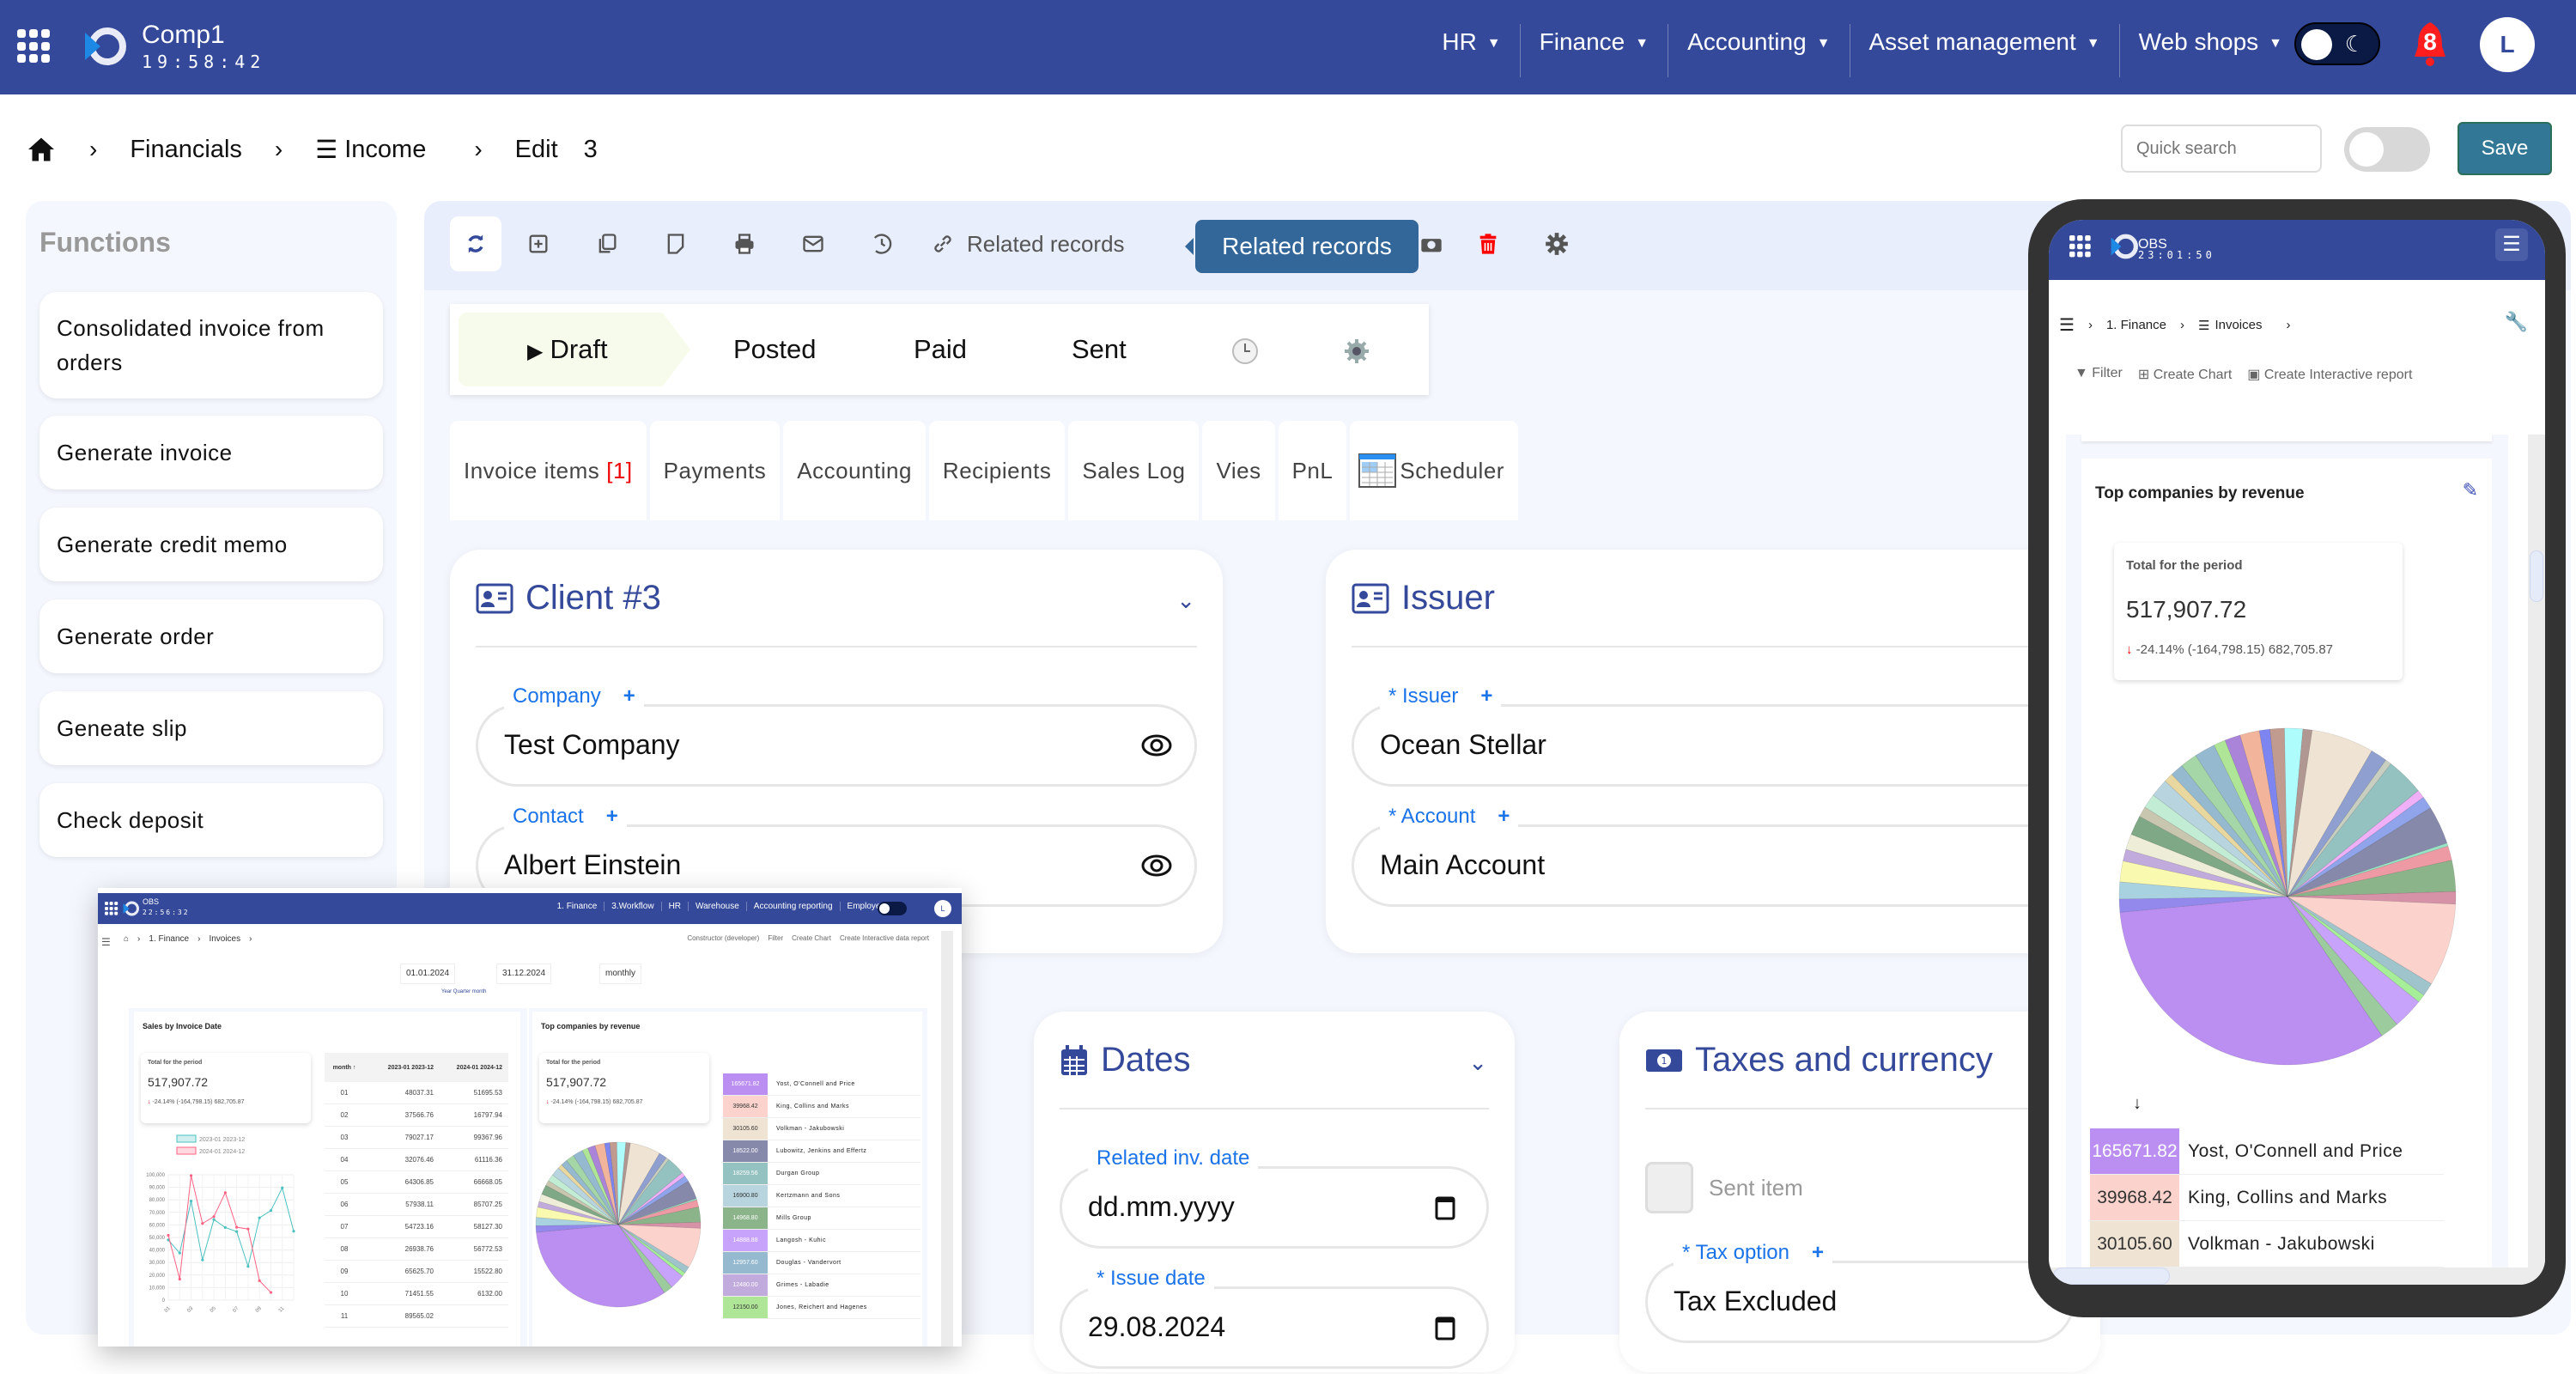 The height and width of the screenshot is (1374, 2576). Describe the element at coordinates (1557, 243) in the screenshot. I see `settings-button` at that location.